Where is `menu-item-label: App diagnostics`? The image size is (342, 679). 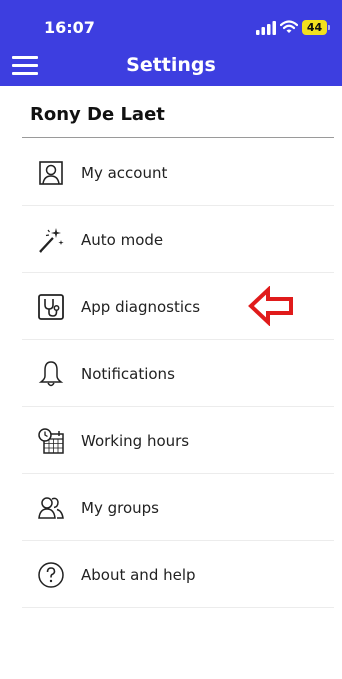
menu-item-label: App diagnostics is located at coordinates (141, 307).